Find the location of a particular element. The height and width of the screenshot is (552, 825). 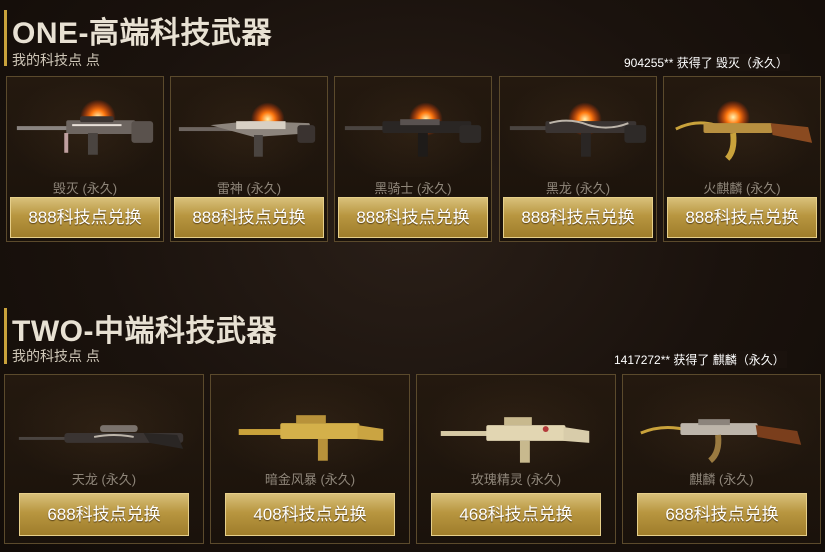

weapon-image-qi-lin is located at coordinates (721, 441).